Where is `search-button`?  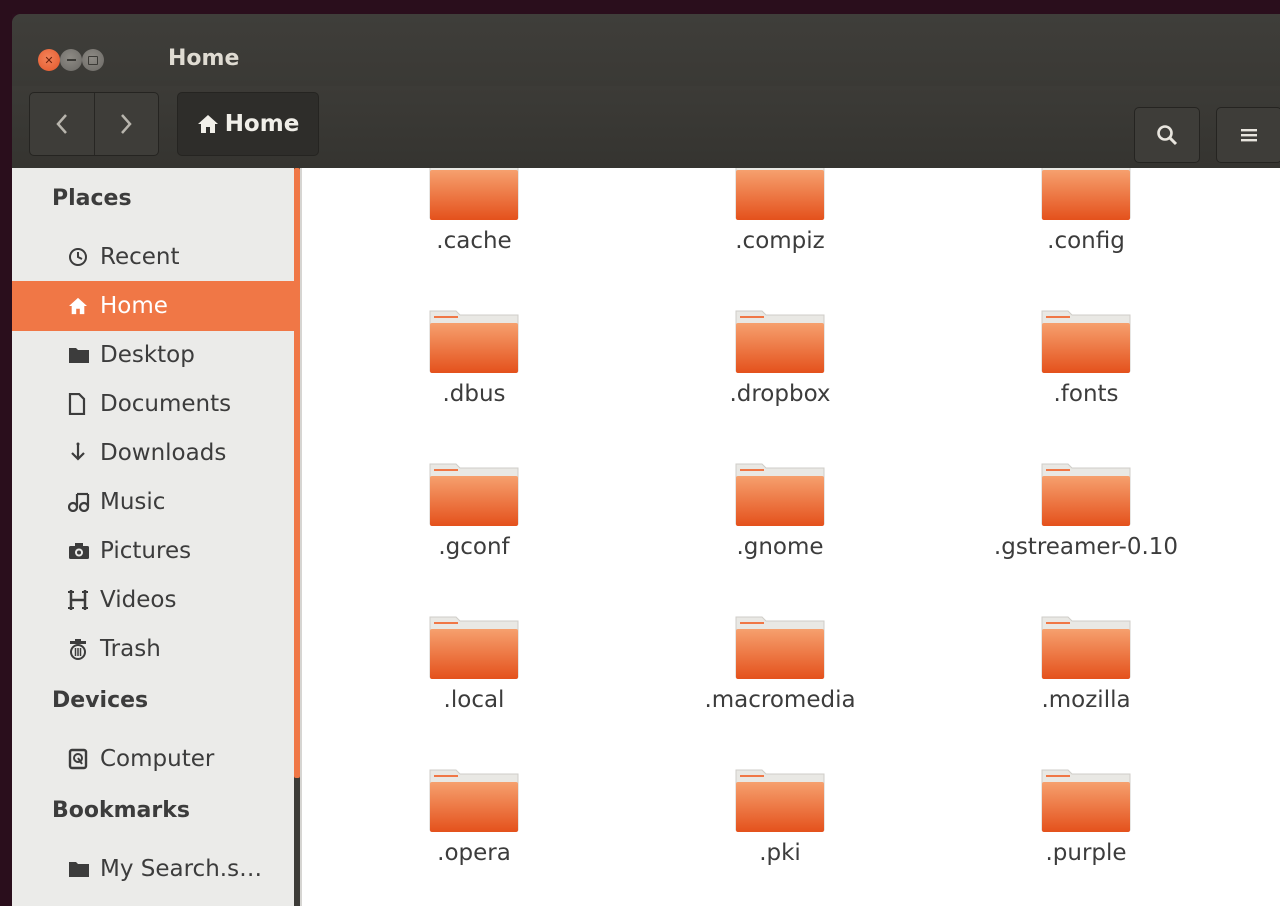 search-button is located at coordinates (1167, 135).